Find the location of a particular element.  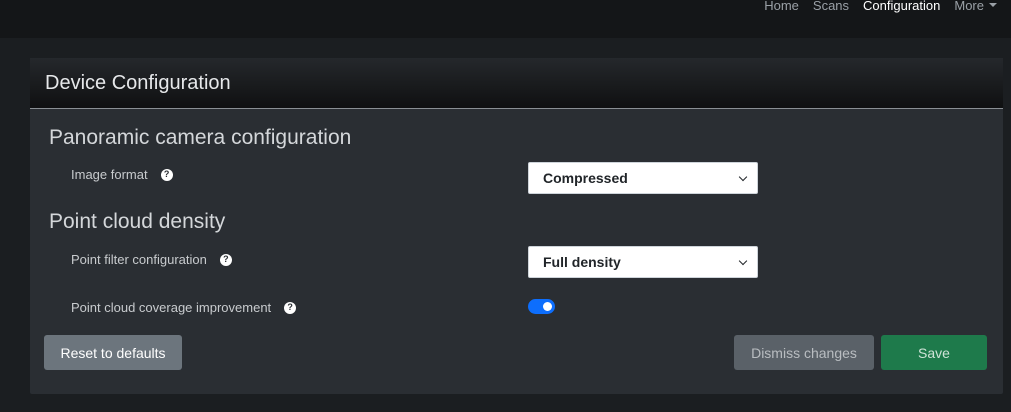

caret-down-icon is located at coordinates (993, 5).